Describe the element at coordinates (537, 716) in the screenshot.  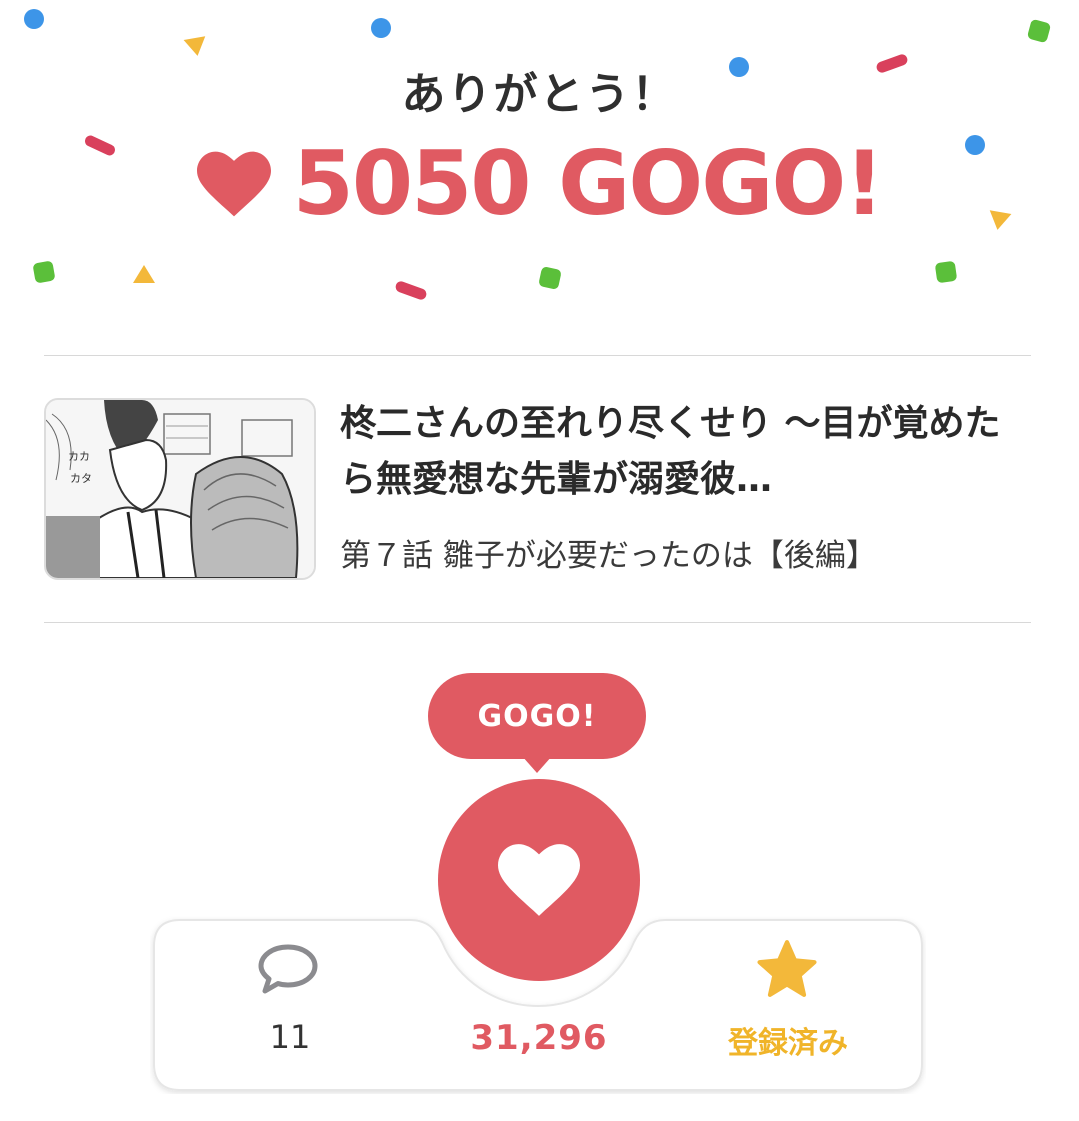
I see `gogo-bubble: GOGO!` at that location.